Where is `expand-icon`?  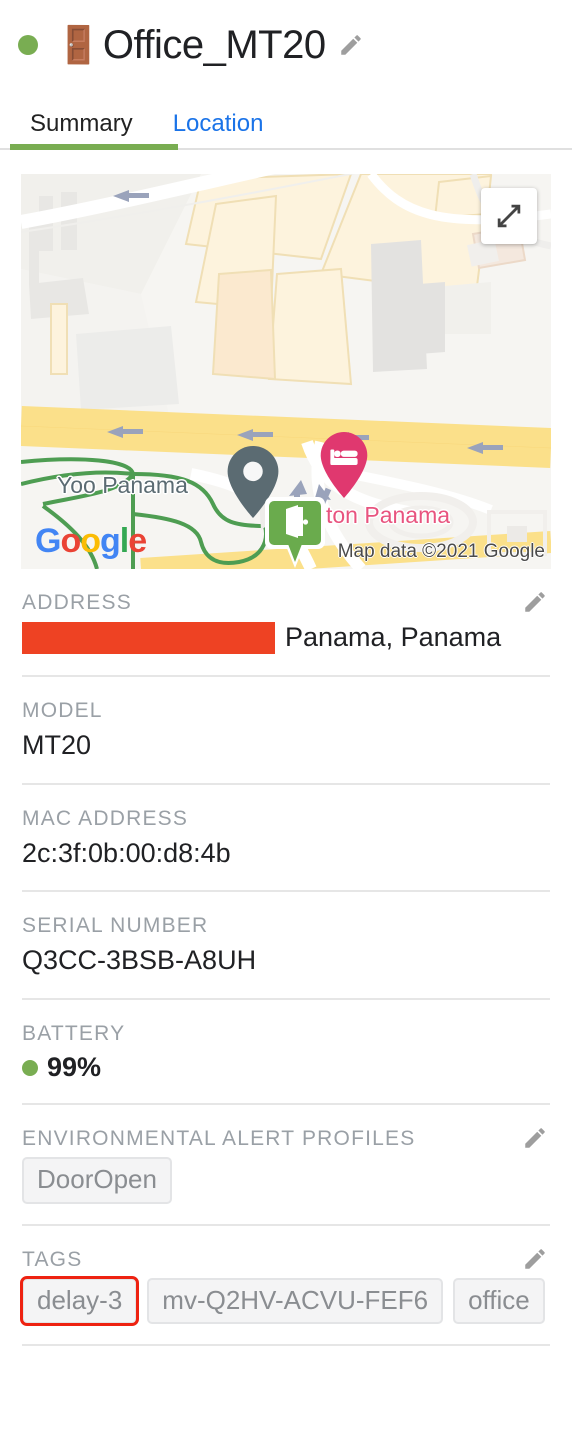 expand-icon is located at coordinates (509, 216).